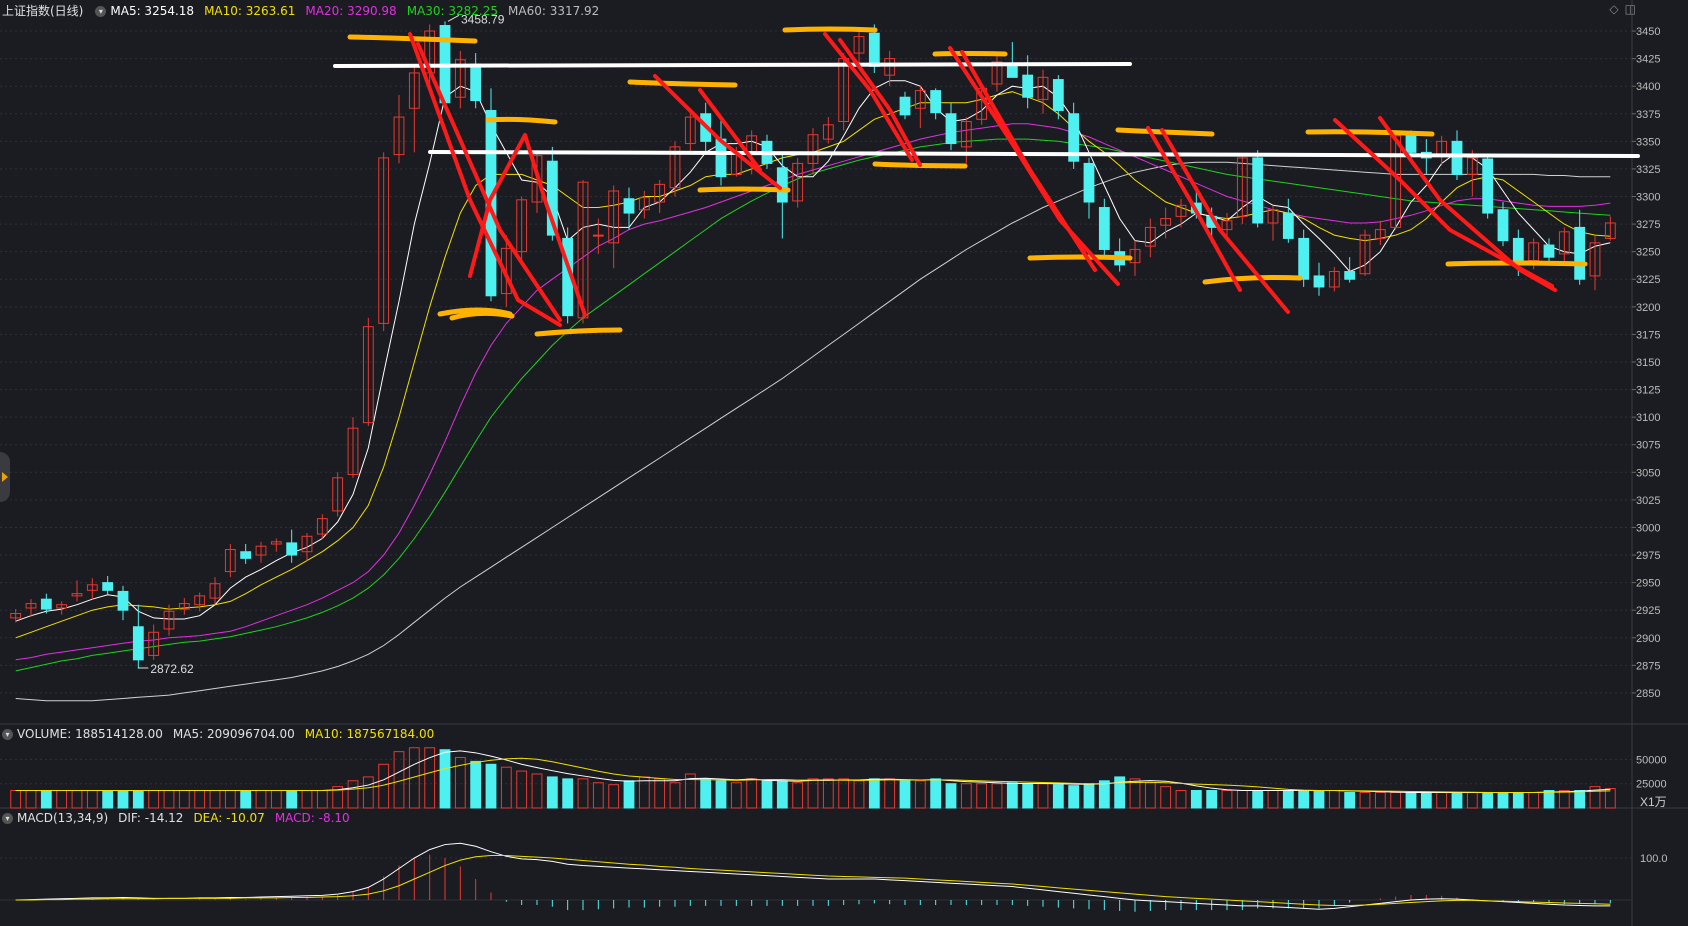 The height and width of the screenshot is (926, 1688). What do you see at coordinates (152, 11) in the screenshot?
I see `ma5-legend: MA5: 3254.18` at bounding box center [152, 11].